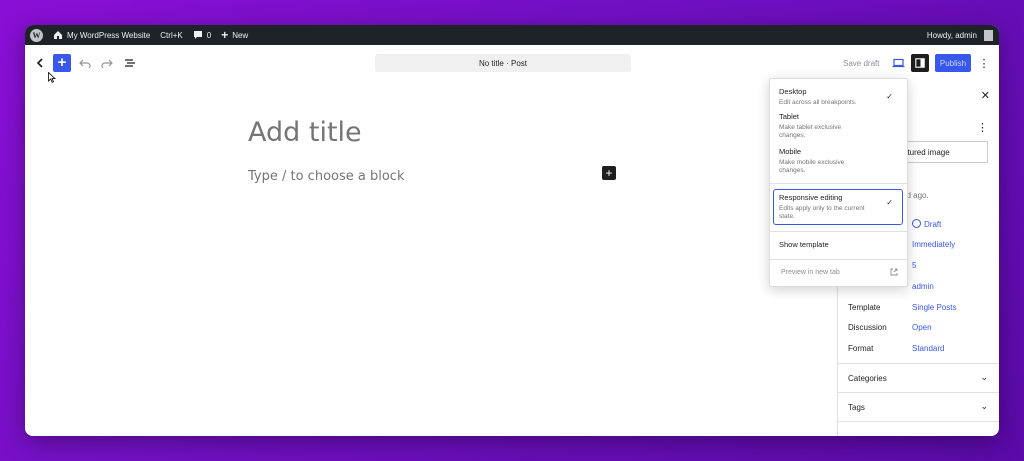  Describe the element at coordinates (839, 161) in the screenshot. I see `menu-item-mobile: Mobile Make mobile exclusive changes.` at that location.